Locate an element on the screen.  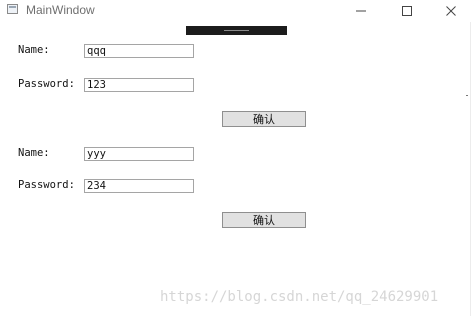
close-icon is located at coordinates (451, 11).